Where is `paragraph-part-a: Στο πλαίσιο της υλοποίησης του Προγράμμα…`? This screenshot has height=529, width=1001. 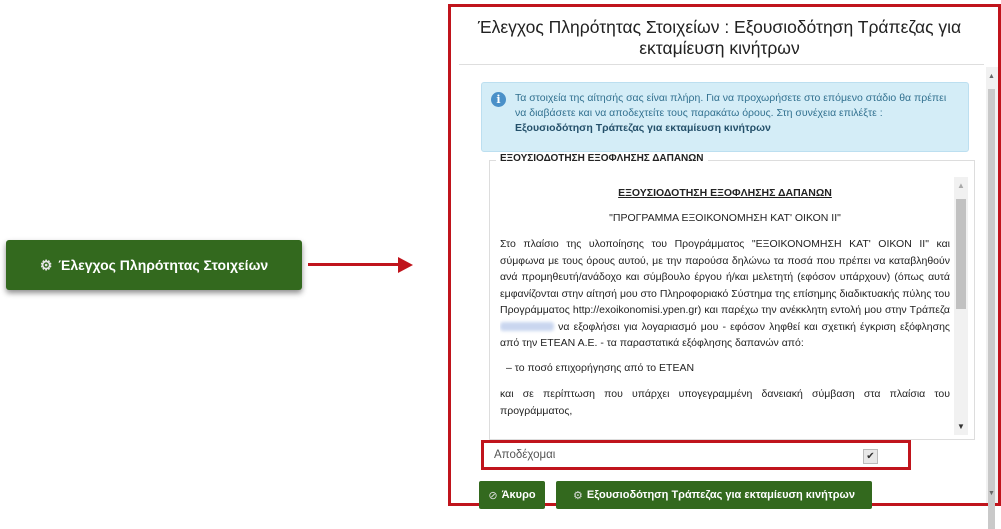 paragraph-part-a: Στο πλαίσιο της υλοποίησης του Προγράμμα… is located at coordinates (725, 277).